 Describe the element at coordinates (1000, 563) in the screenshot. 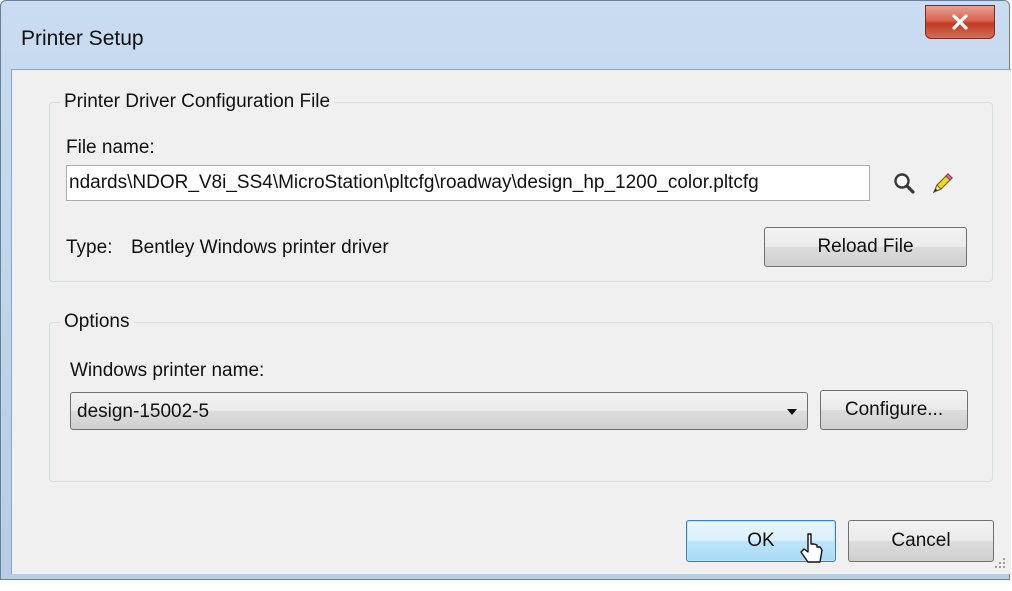

I see `resize-grip-icon` at that location.